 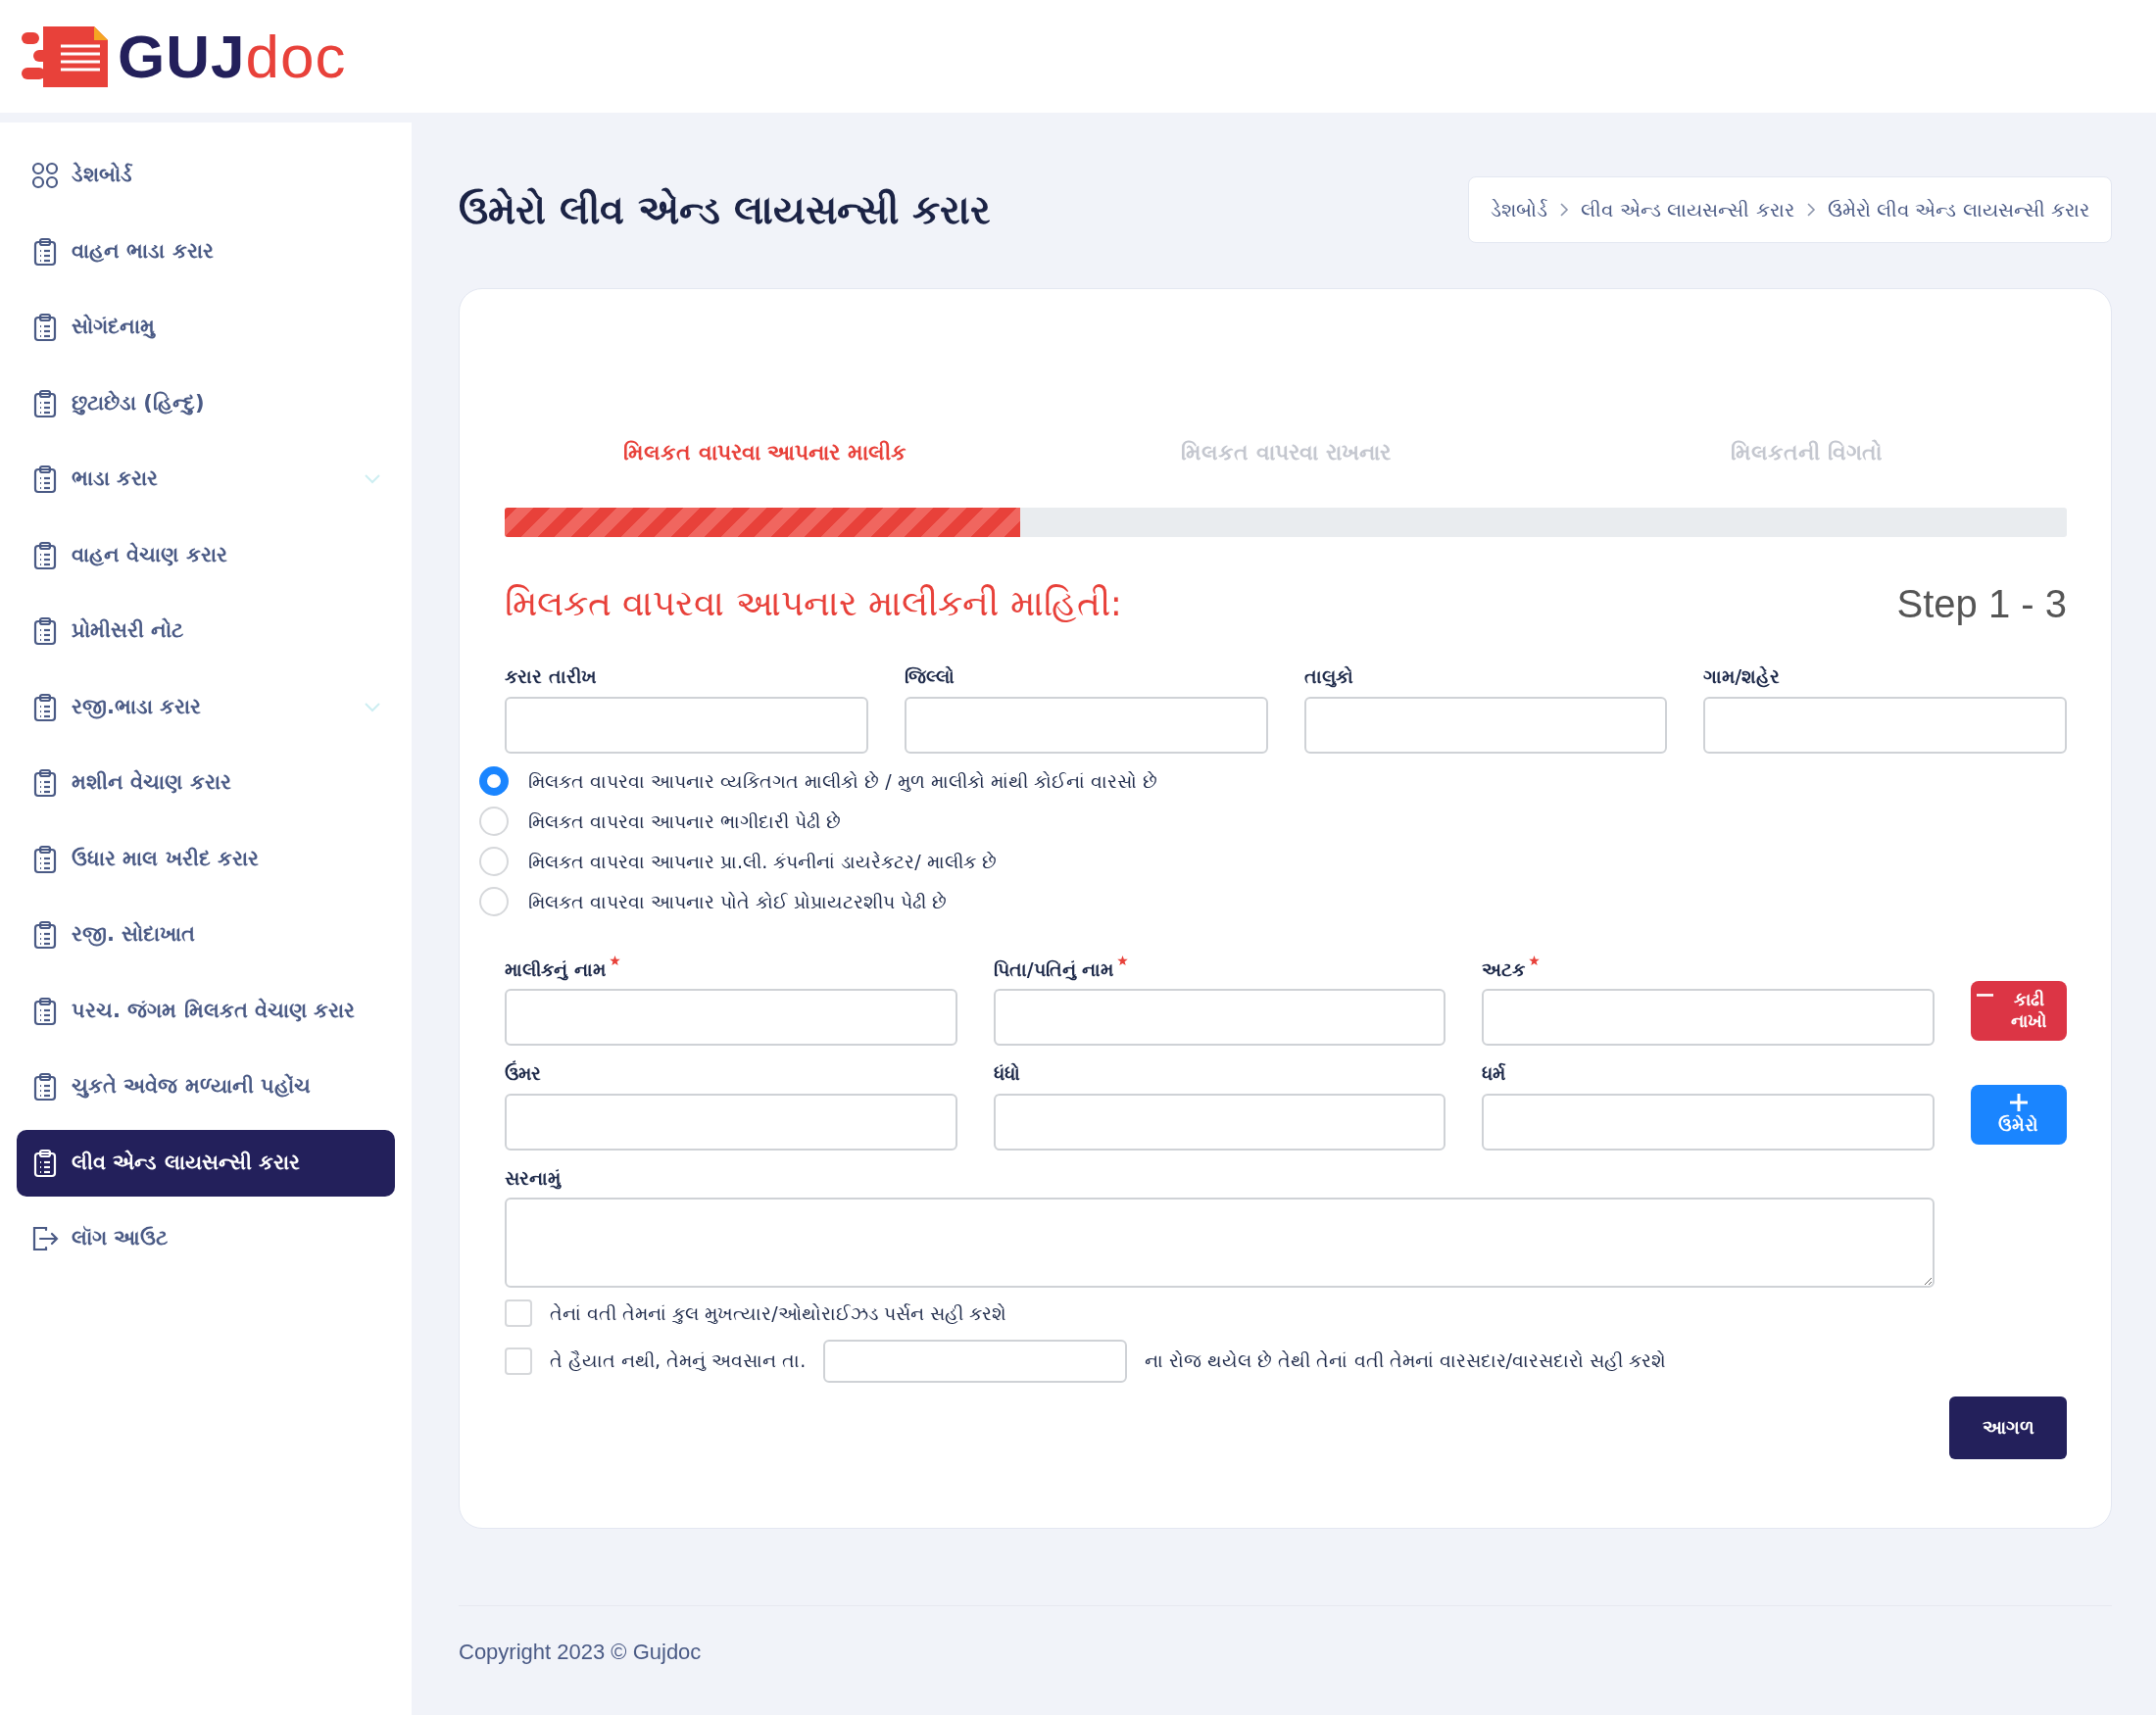 I want to click on sidebar-item: સોગંદનામુ, so click(x=206, y=327).